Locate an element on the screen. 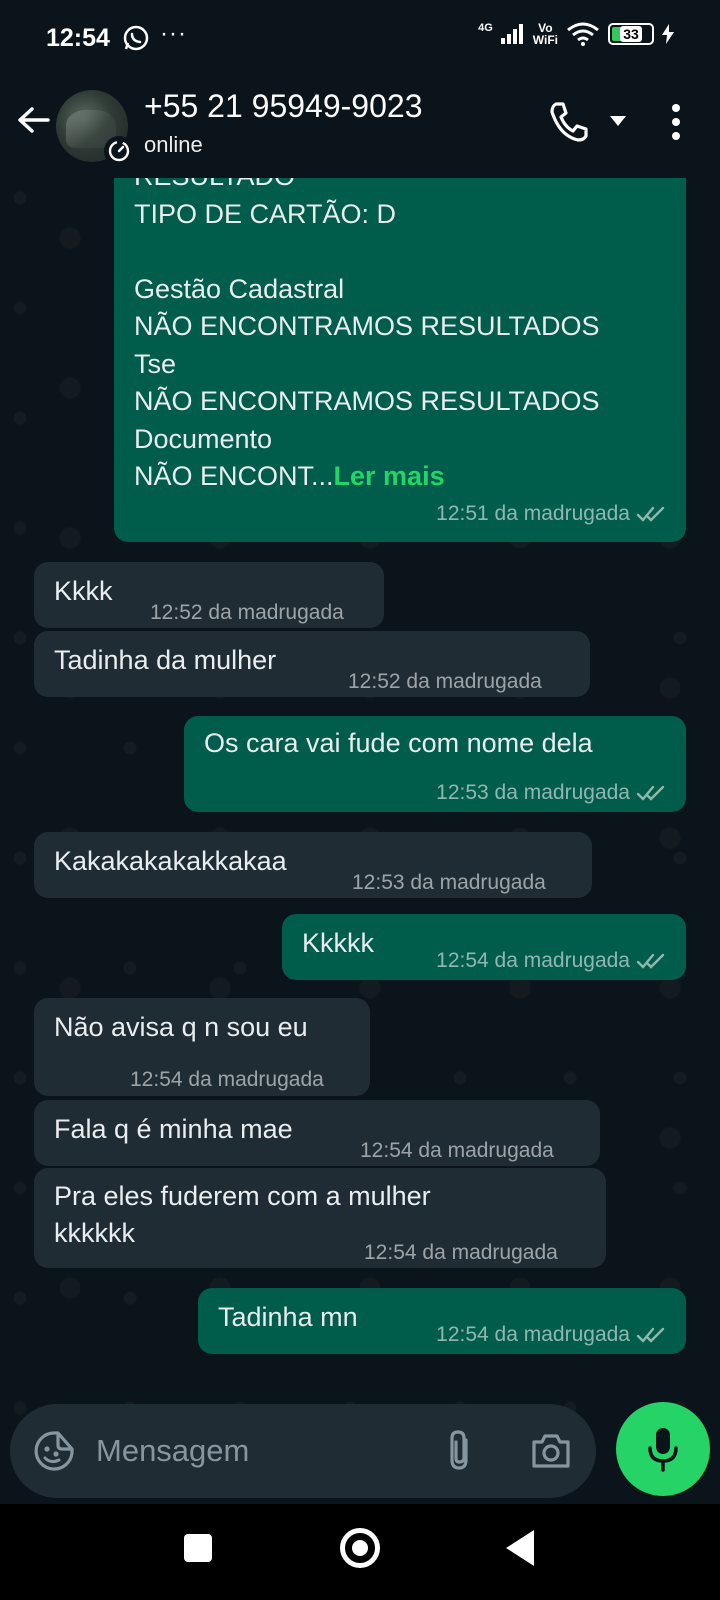  back-arrow-icon is located at coordinates (34, 120).